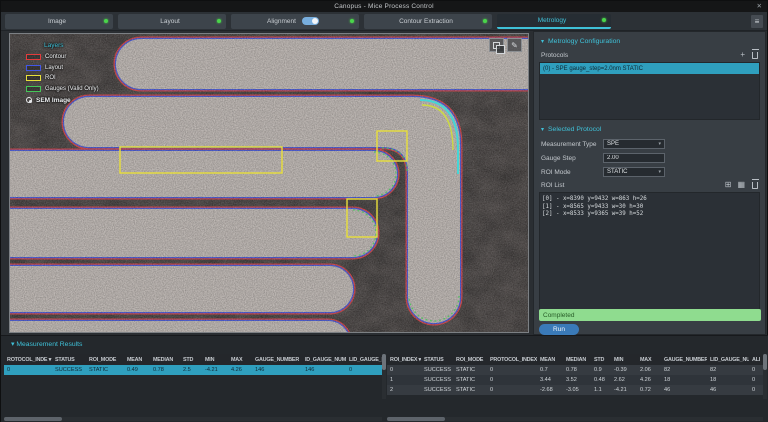 Image resolution: width=768 pixels, height=422 pixels. I want to click on legend-label: Contour, so click(56, 57).